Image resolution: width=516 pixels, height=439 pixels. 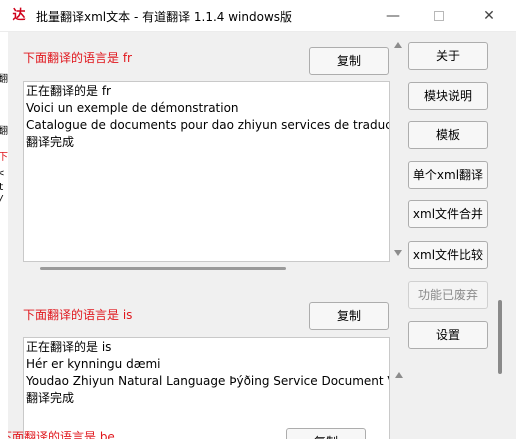 I want to click on title-bar: 达 批量翻译xml文本 - 有道翻译 1.1.4 windows版 — ✕, so click(x=258, y=16).